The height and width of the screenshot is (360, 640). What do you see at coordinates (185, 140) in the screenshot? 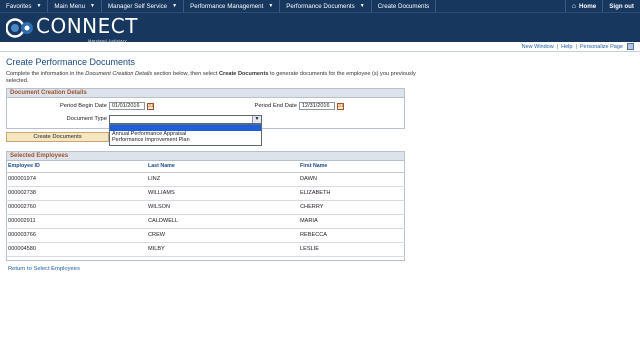
I see `dropdown-option-improvement-plan: Performance Improvement Plan` at bounding box center [185, 140].